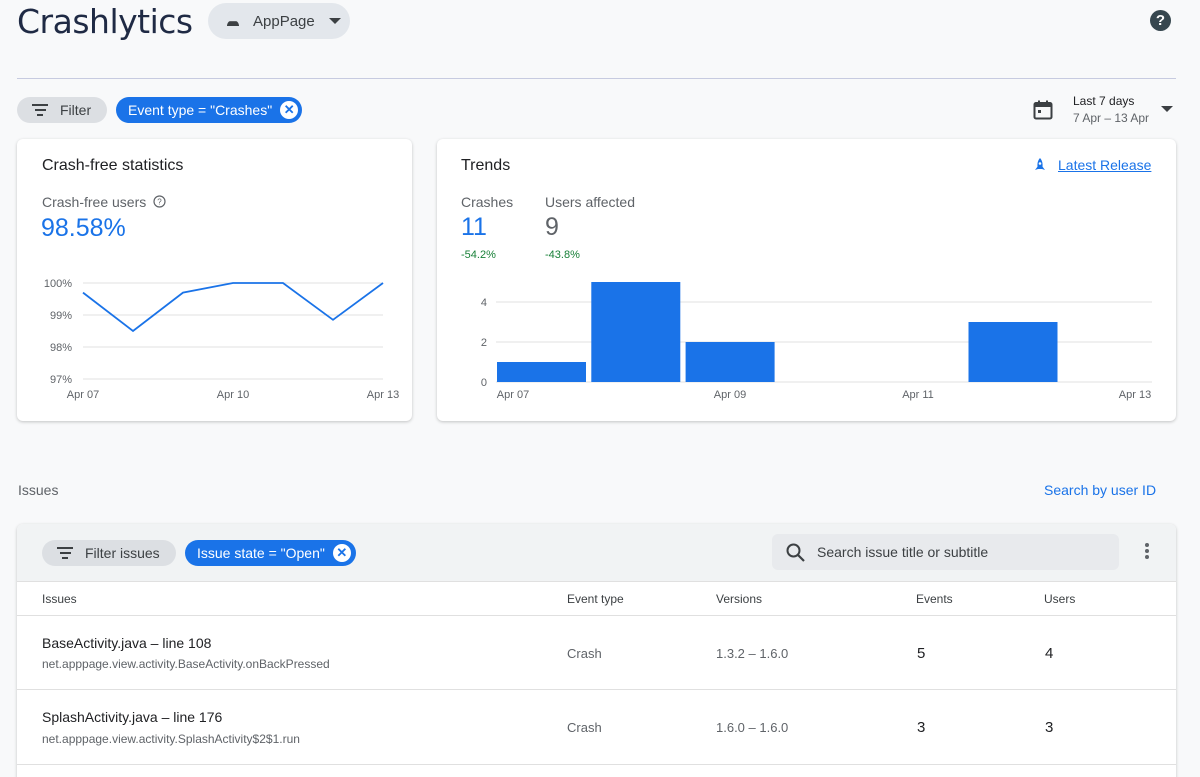  I want to click on column-header-events: Events, so click(934, 599).